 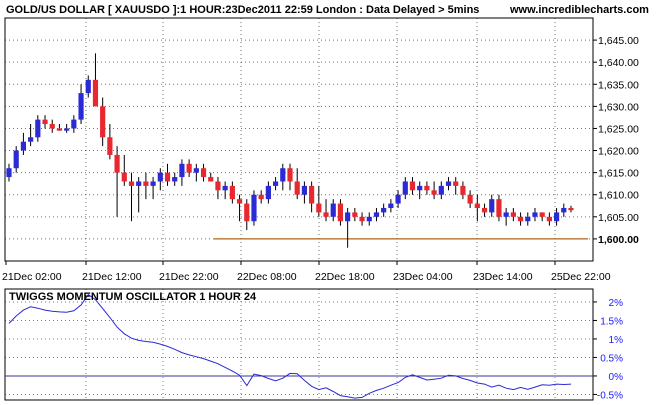 I want to click on time-tick-label: 21Dec 22:00, so click(x=189, y=277).